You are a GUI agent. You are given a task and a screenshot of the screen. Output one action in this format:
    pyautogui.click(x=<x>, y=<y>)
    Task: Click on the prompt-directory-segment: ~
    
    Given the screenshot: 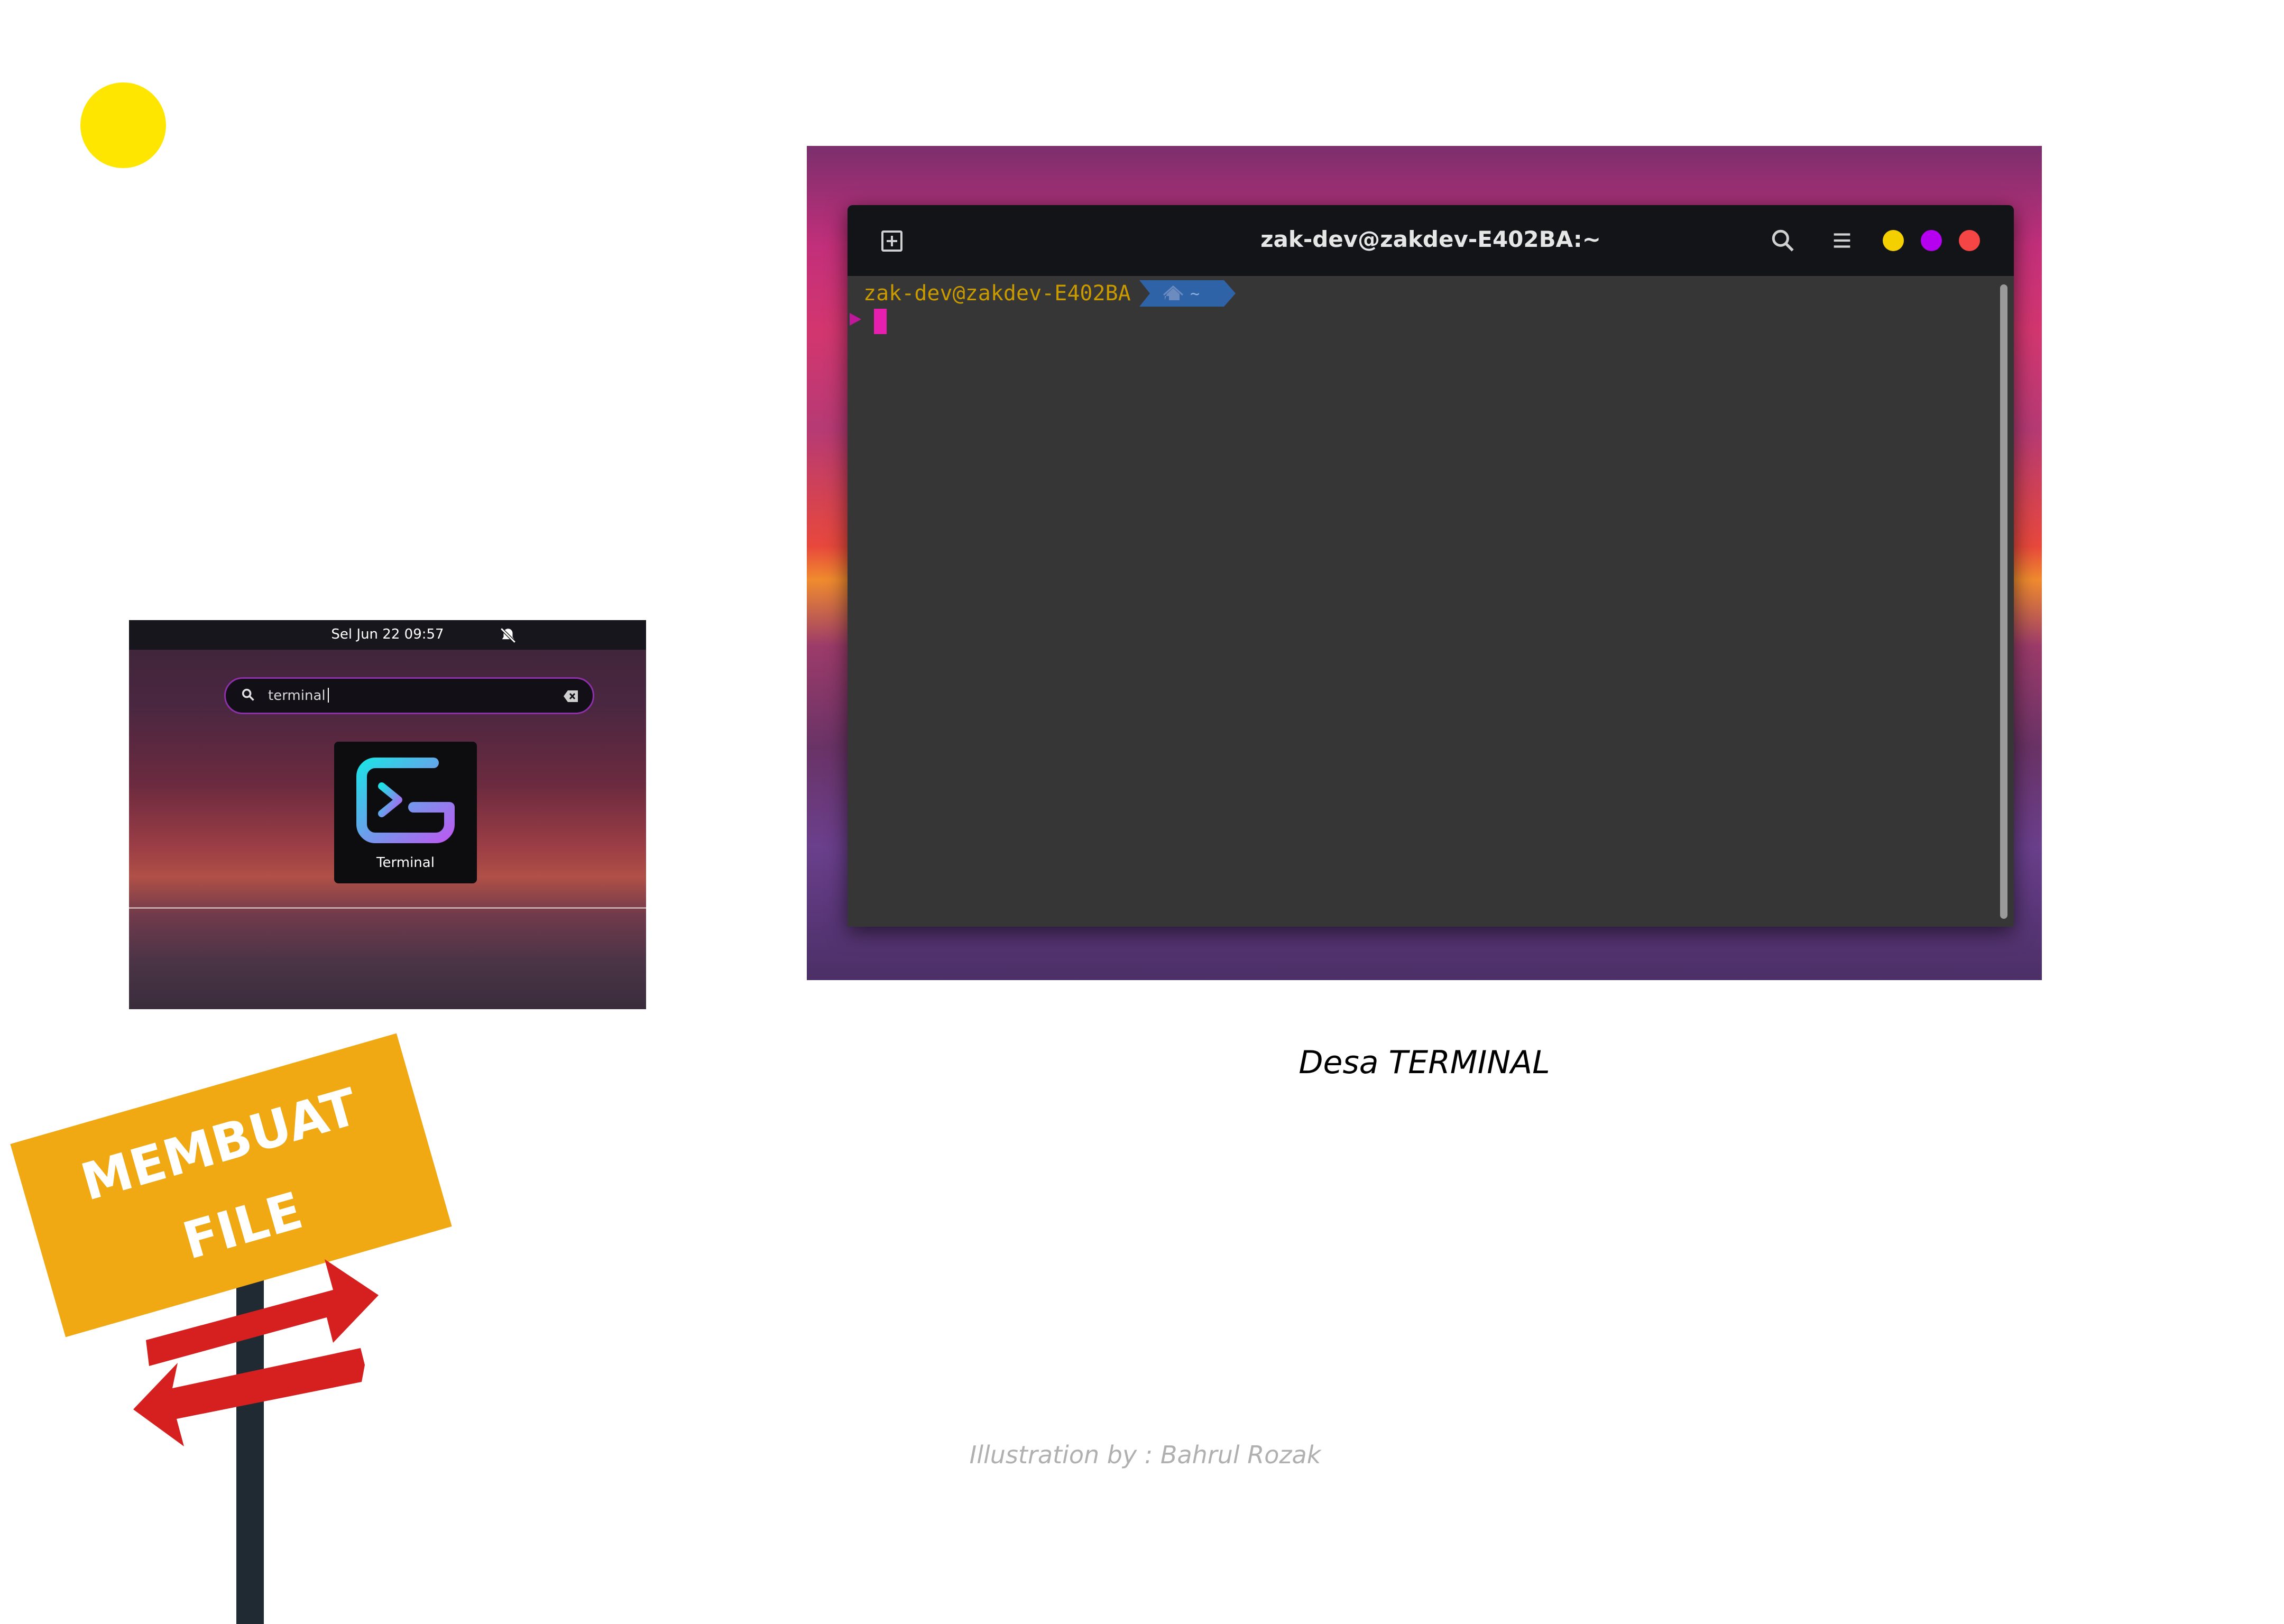 What is the action you would take?
    pyautogui.click(x=1187, y=293)
    